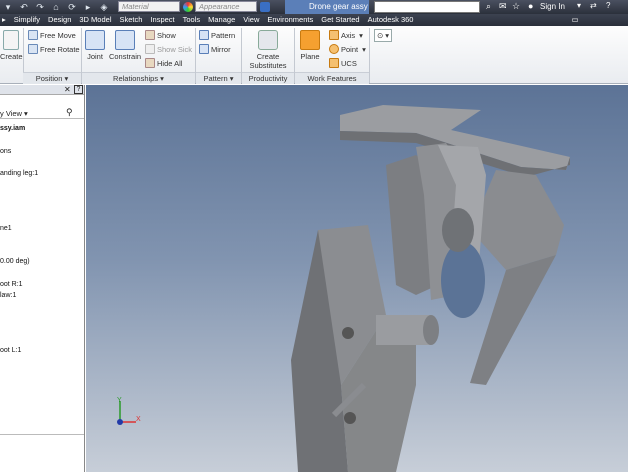 The width and height of the screenshot is (628, 472). I want to click on find-icon: ⚲, so click(69, 112).